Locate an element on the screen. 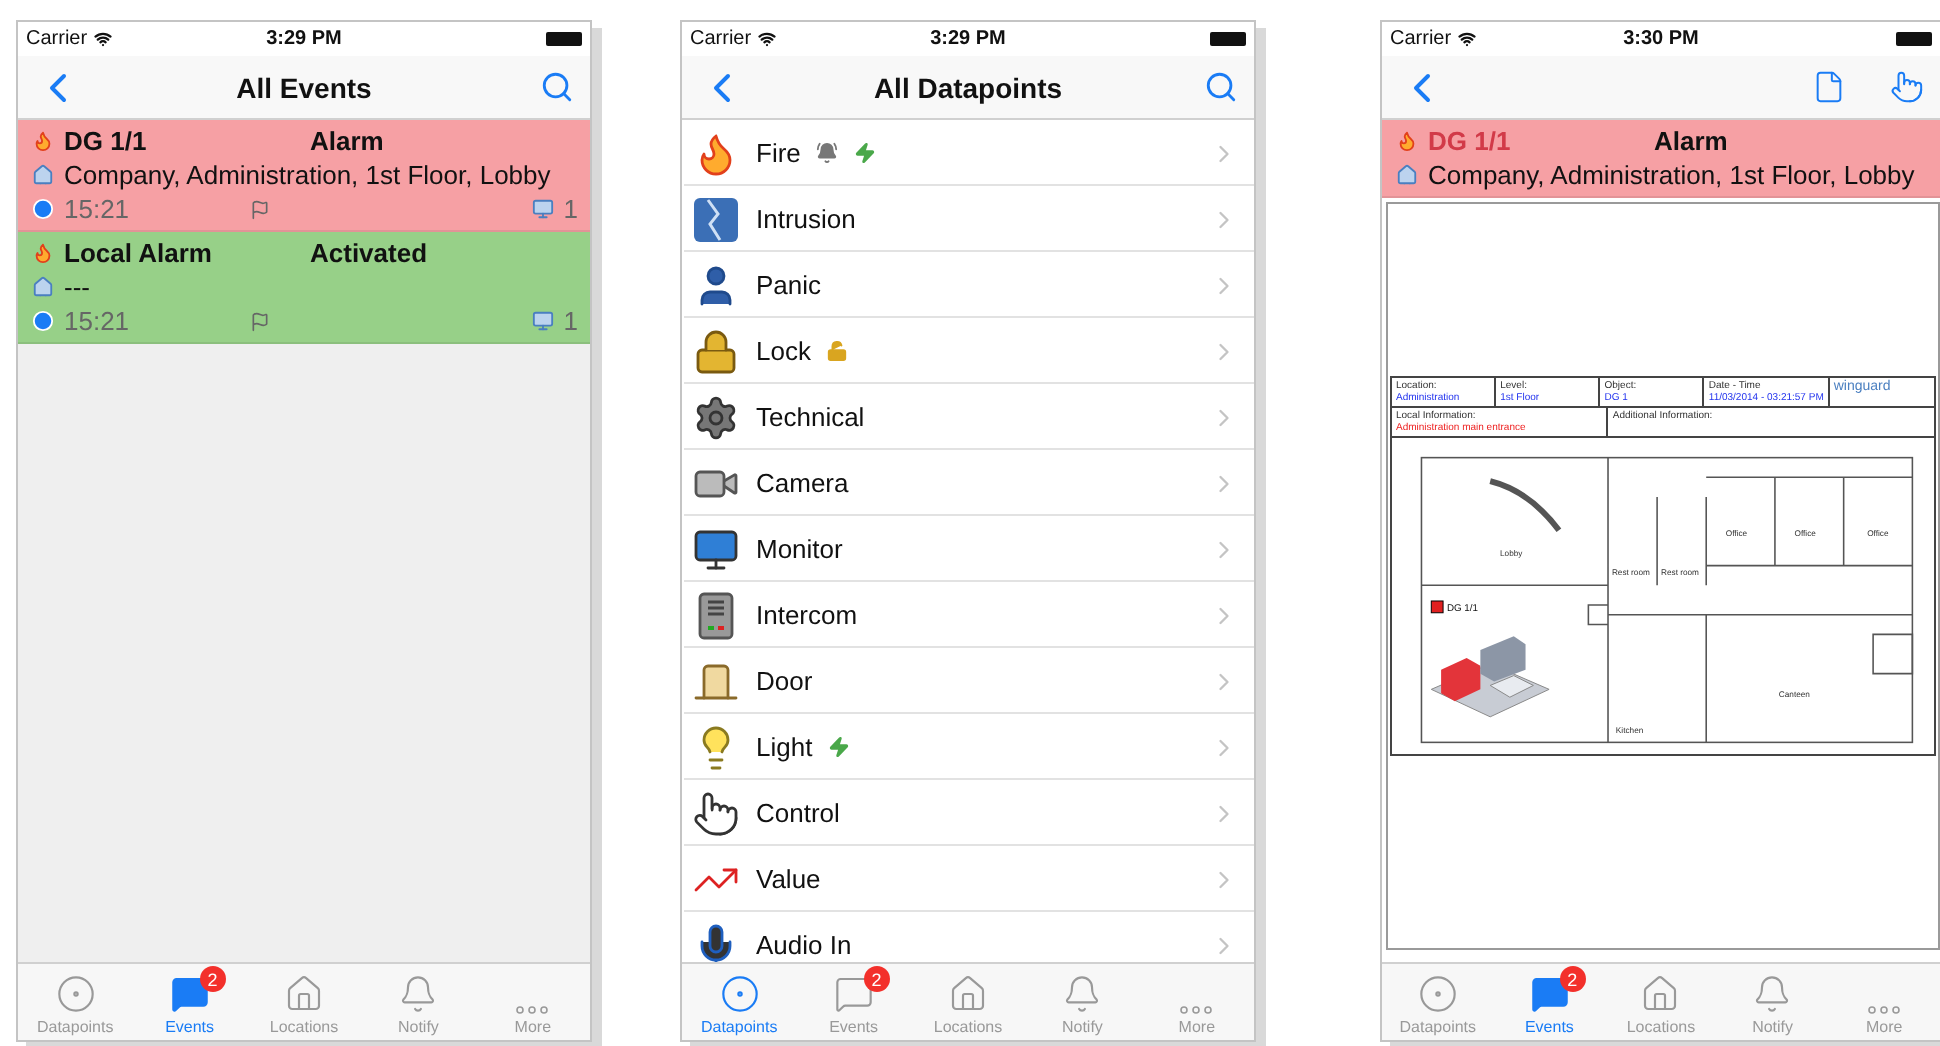  event-item: DG 1/1 Alarm Company, Administration, 1st Floor, Lobby is located at coordinates (1661, 159).